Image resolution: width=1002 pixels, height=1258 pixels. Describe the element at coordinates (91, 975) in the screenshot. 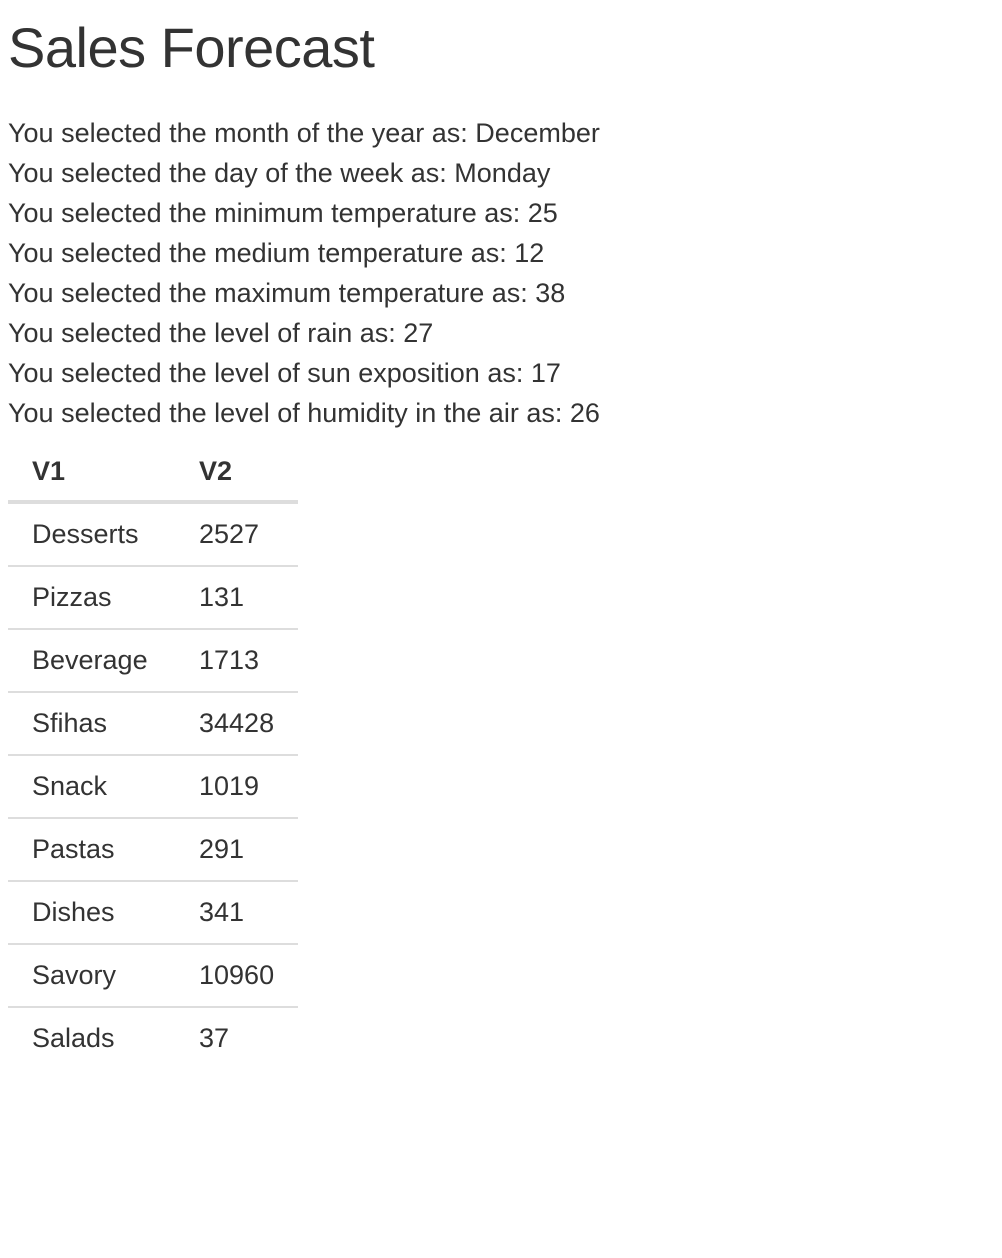

I see `table-cell-category: Savory` at that location.